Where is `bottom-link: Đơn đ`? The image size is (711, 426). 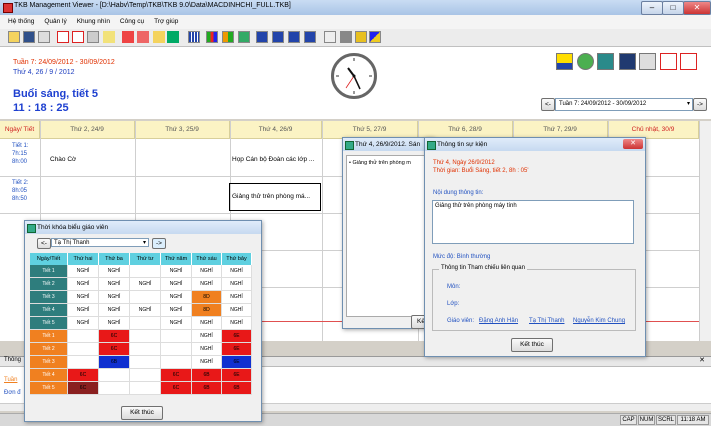 bottom-link: Đơn đ is located at coordinates (12, 393).